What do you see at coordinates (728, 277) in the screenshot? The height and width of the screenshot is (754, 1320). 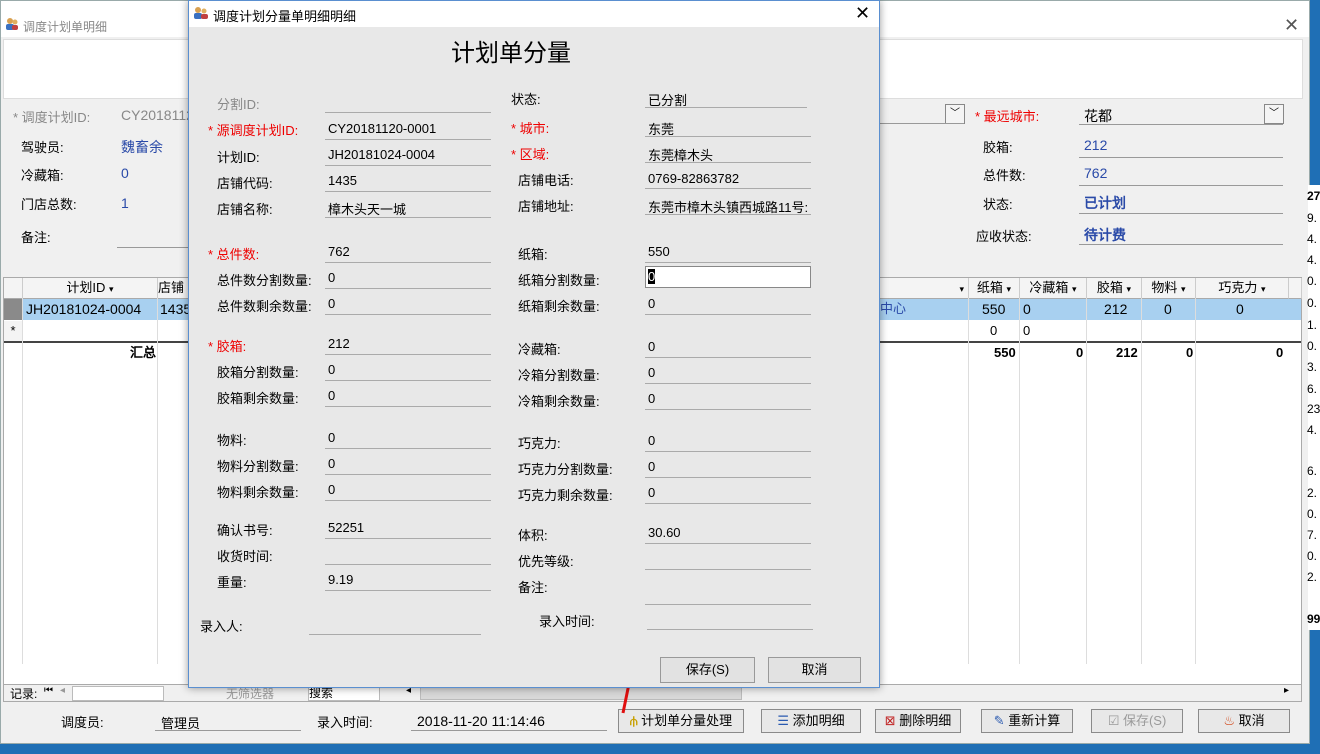 I see `carton-split-input: 0` at bounding box center [728, 277].